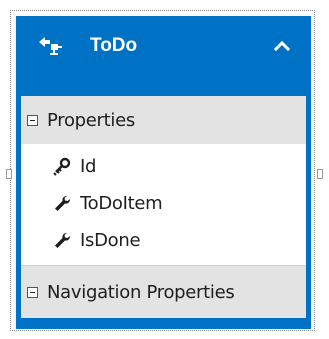  What do you see at coordinates (121, 203) in the screenshot?
I see `property-label: ToDoItem` at bounding box center [121, 203].